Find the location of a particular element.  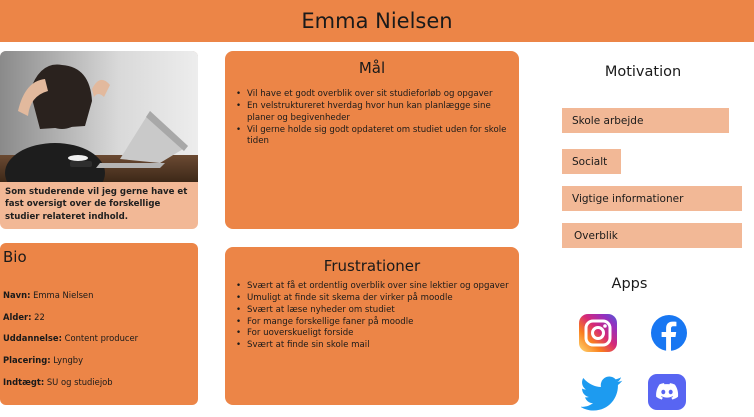

bio-item-age: Alder: 22 is located at coordinates (24, 316).